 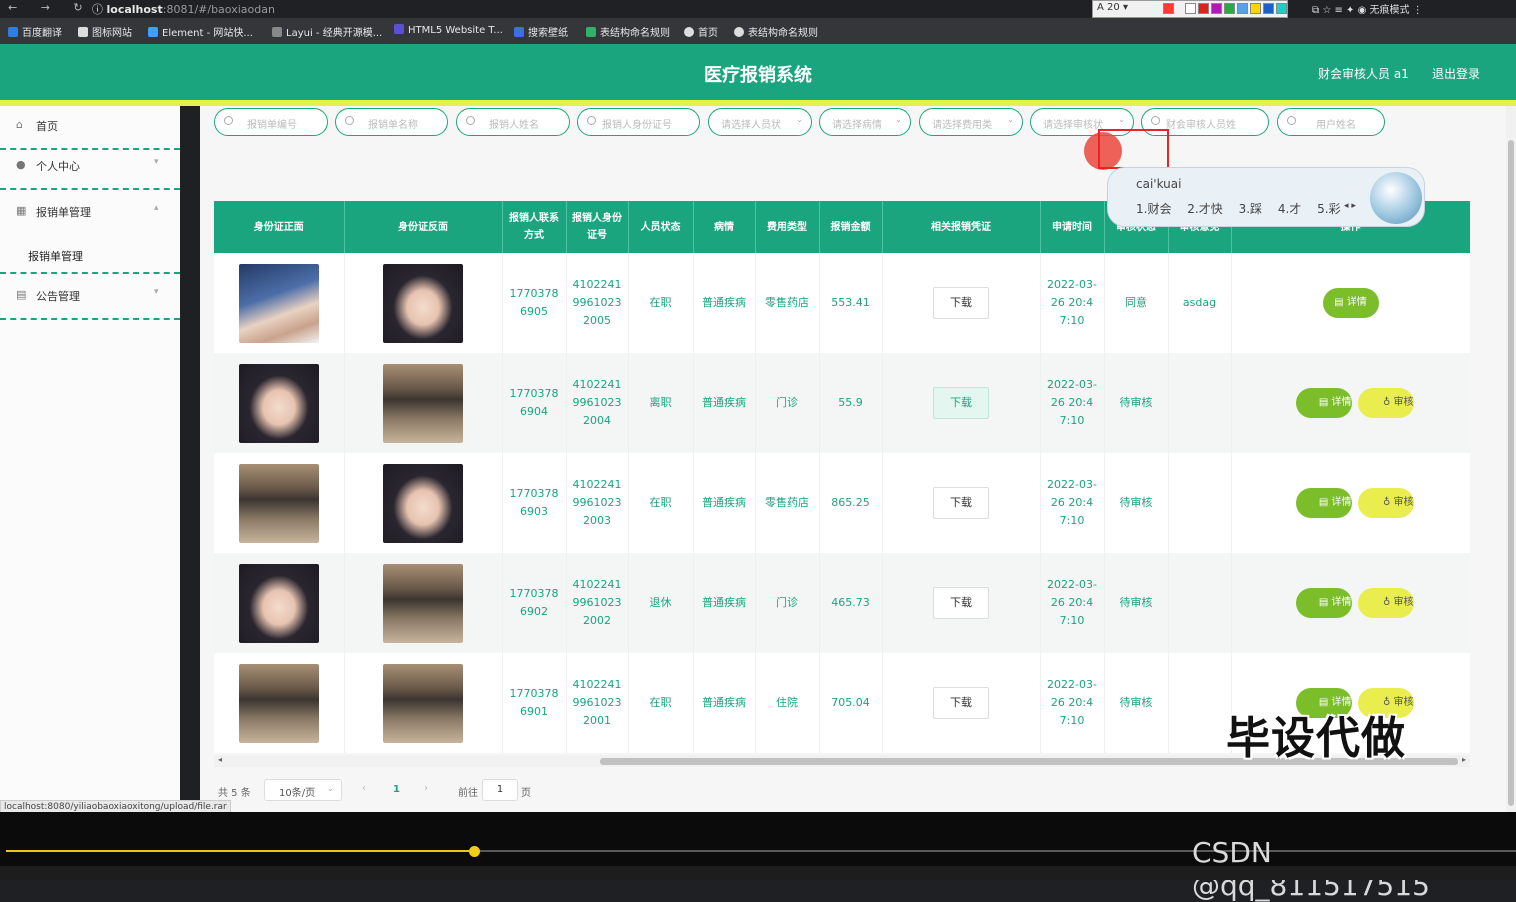 I want to click on page-size-select: 10条/页 ⌄, so click(x=303, y=790).